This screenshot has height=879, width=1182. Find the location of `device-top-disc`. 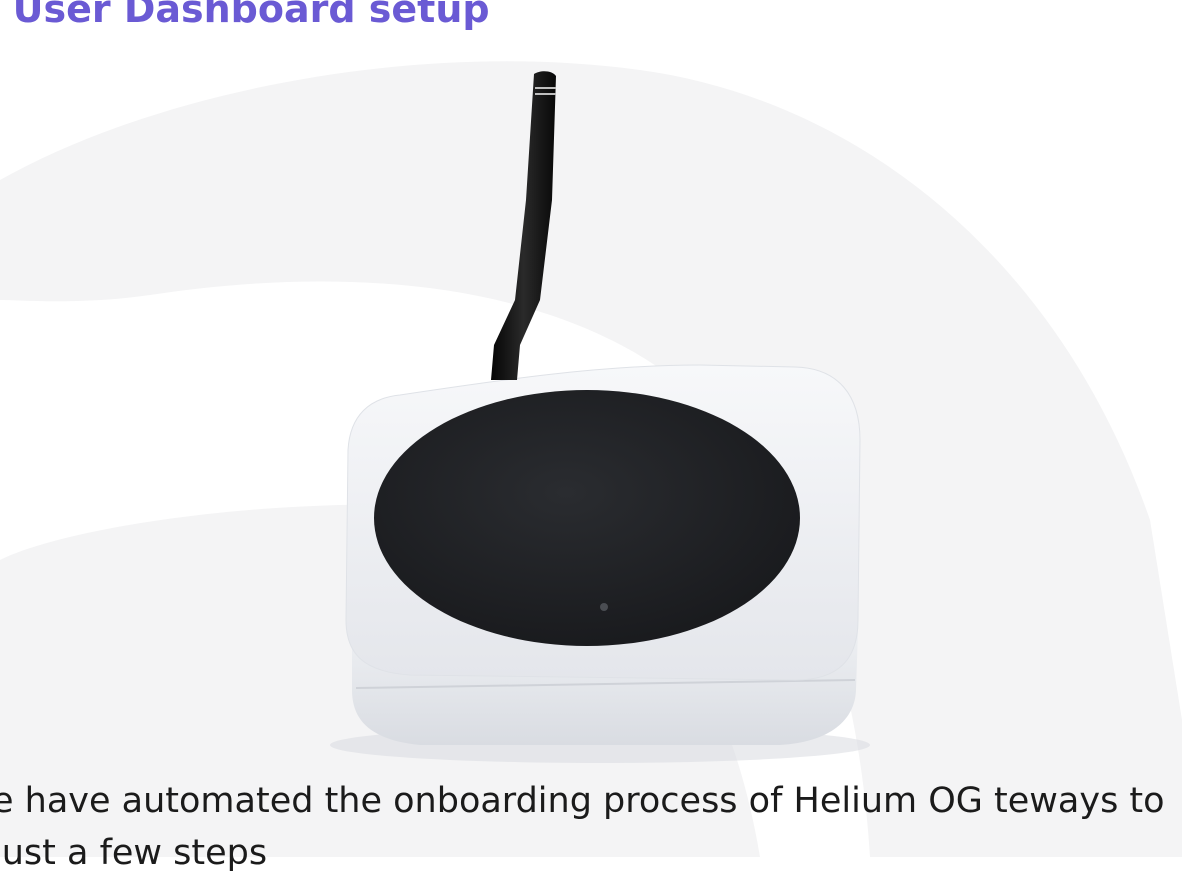

device-top-disc is located at coordinates (587, 518).